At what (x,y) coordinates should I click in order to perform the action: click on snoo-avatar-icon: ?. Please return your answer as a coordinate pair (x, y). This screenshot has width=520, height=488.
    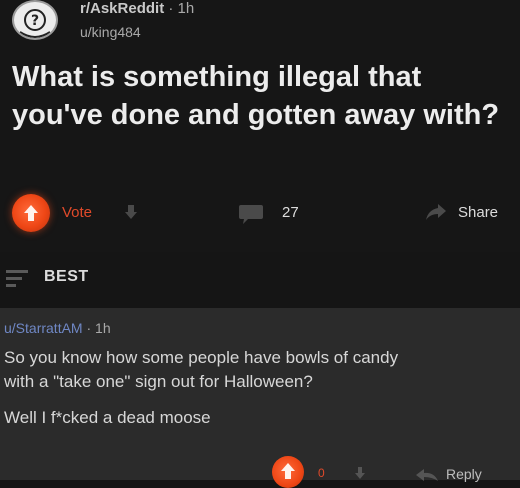
    Looking at the image, I should click on (35, 20).